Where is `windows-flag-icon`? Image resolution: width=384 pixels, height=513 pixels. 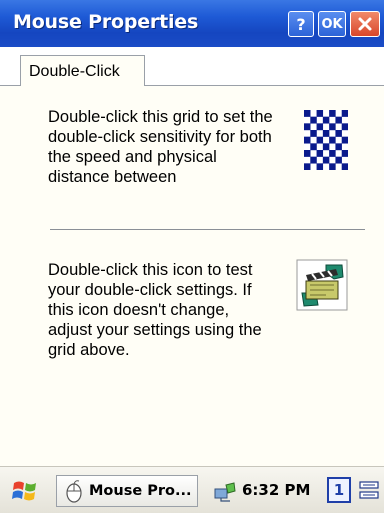
windows-flag-icon is located at coordinates (24, 491).